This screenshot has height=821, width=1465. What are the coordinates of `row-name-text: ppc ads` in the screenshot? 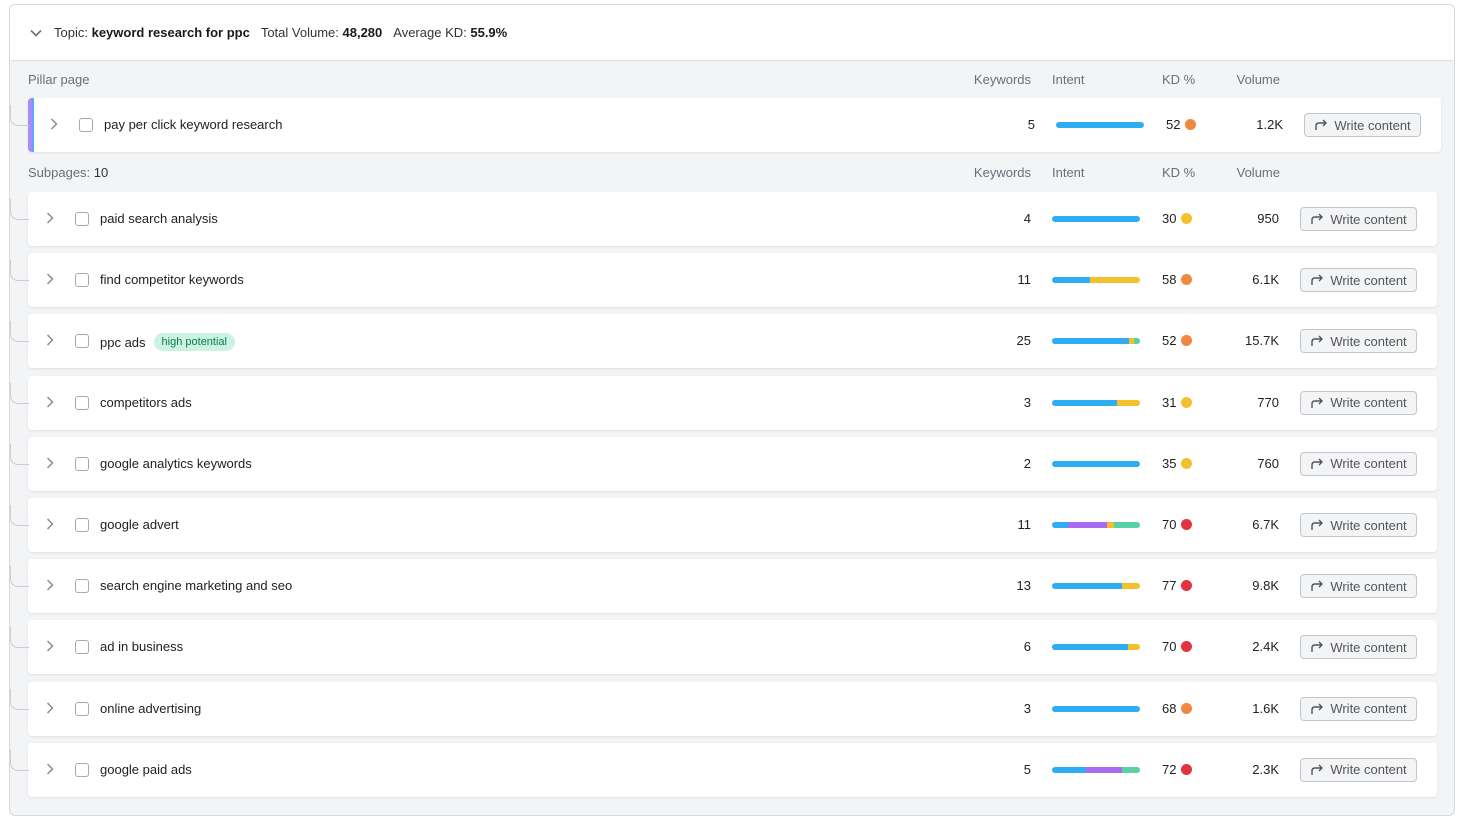 It's located at (123, 342).